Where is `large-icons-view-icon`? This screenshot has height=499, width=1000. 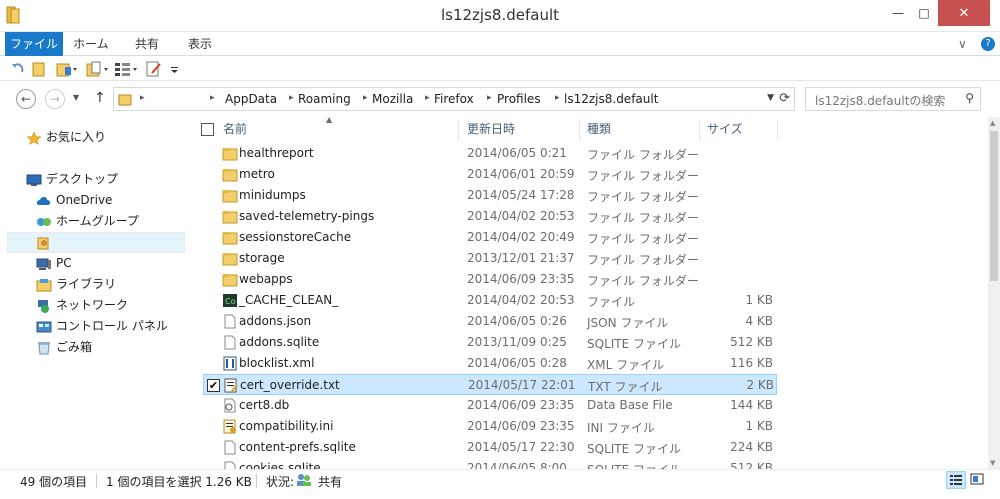 large-icons-view-icon is located at coordinates (977, 479).